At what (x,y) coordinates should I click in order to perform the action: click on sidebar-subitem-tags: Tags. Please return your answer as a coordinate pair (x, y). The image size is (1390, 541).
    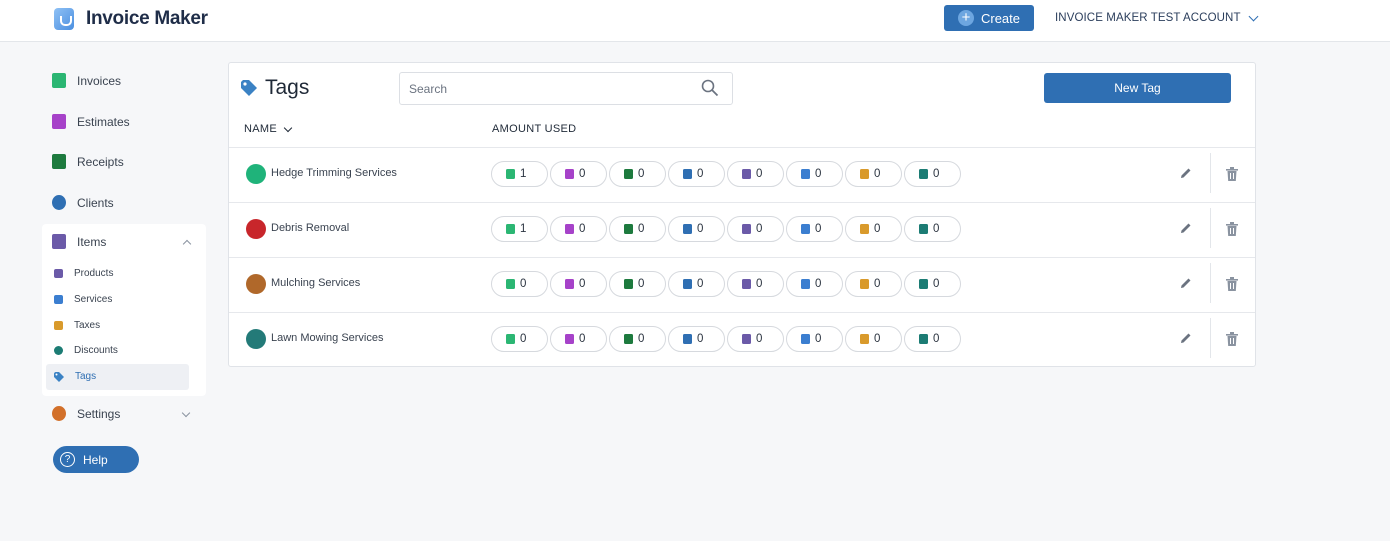
    Looking at the image, I should click on (75, 376).